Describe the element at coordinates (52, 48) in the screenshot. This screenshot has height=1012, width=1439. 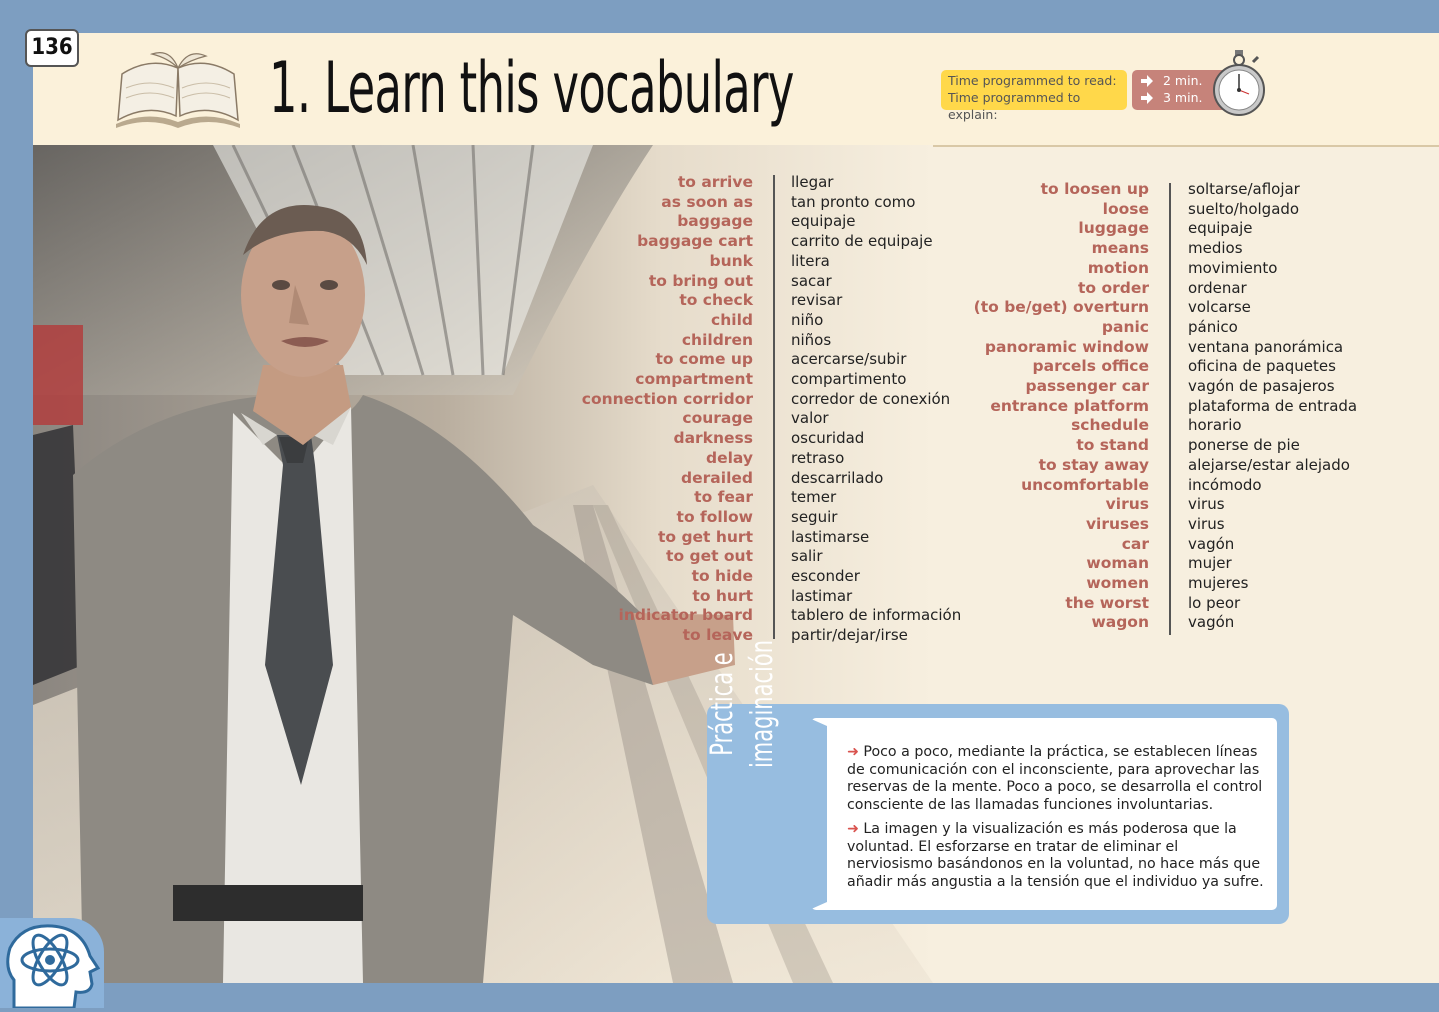
I see `page-number: 136` at that location.